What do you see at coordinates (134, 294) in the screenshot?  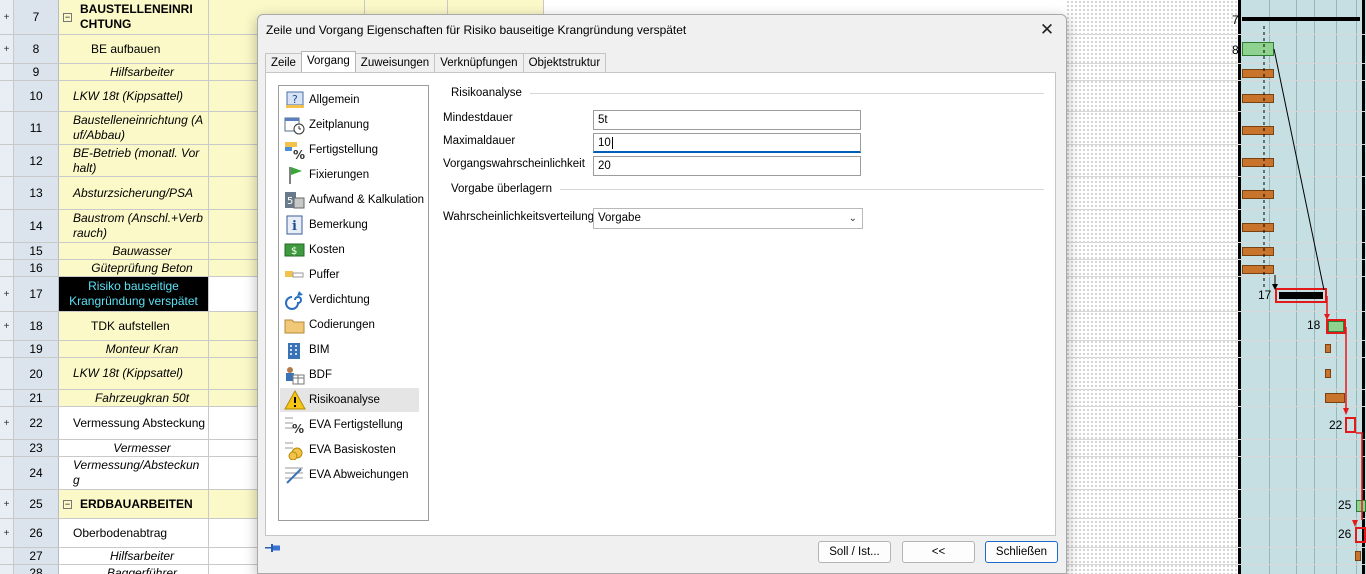 I see `task-name: Risiko bauseitige Krangründung verspätet` at bounding box center [134, 294].